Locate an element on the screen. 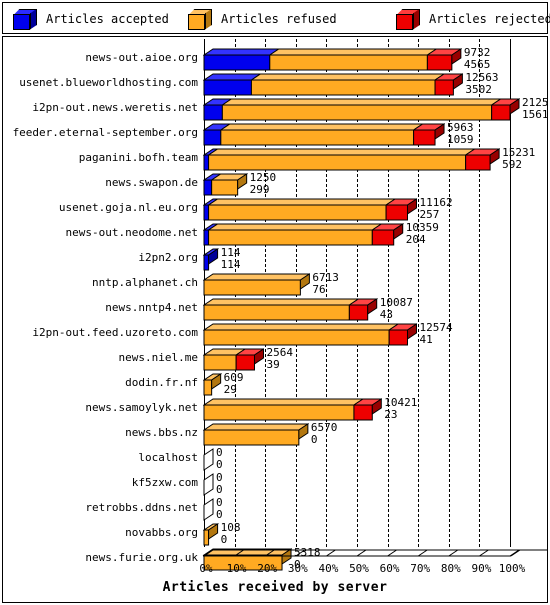 This screenshot has width=550, height=605. stacked-bar: 12574 41 is located at coordinates (275, 334).